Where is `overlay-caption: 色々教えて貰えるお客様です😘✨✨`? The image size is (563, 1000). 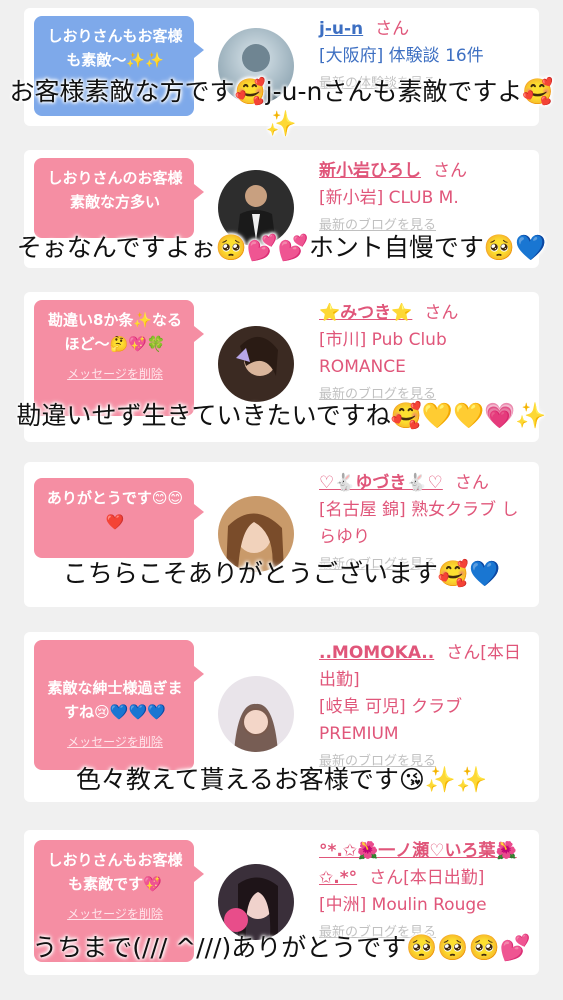
overlay-caption: 色々教えて貰えるお客様です😘✨✨ is located at coordinates (281, 779).